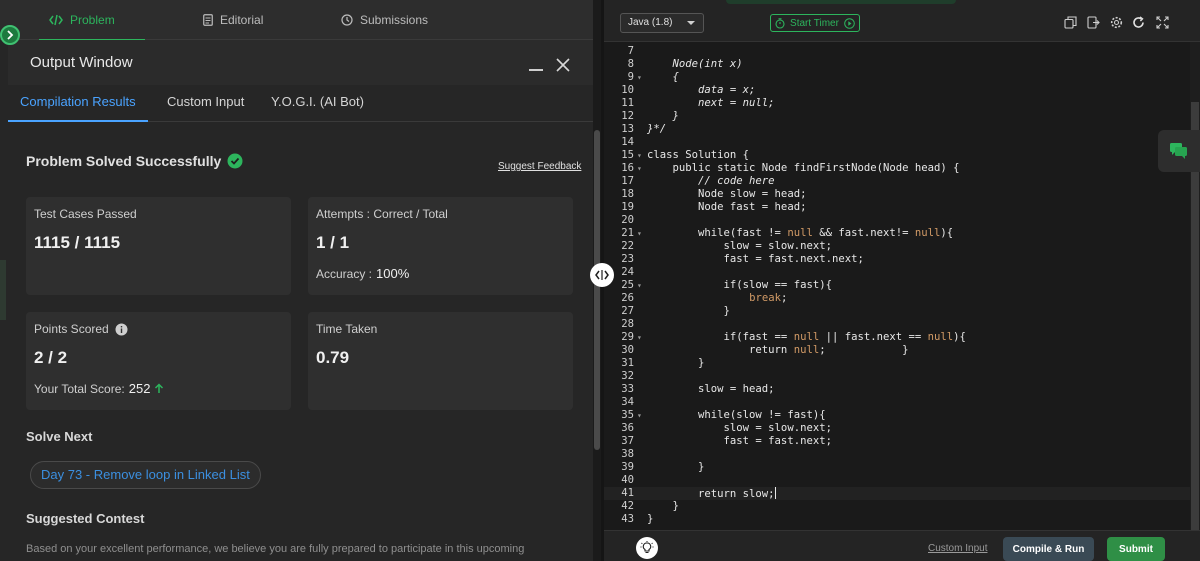 The height and width of the screenshot is (561, 1200). What do you see at coordinates (627, 480) in the screenshot?
I see `line-number: 40` at bounding box center [627, 480].